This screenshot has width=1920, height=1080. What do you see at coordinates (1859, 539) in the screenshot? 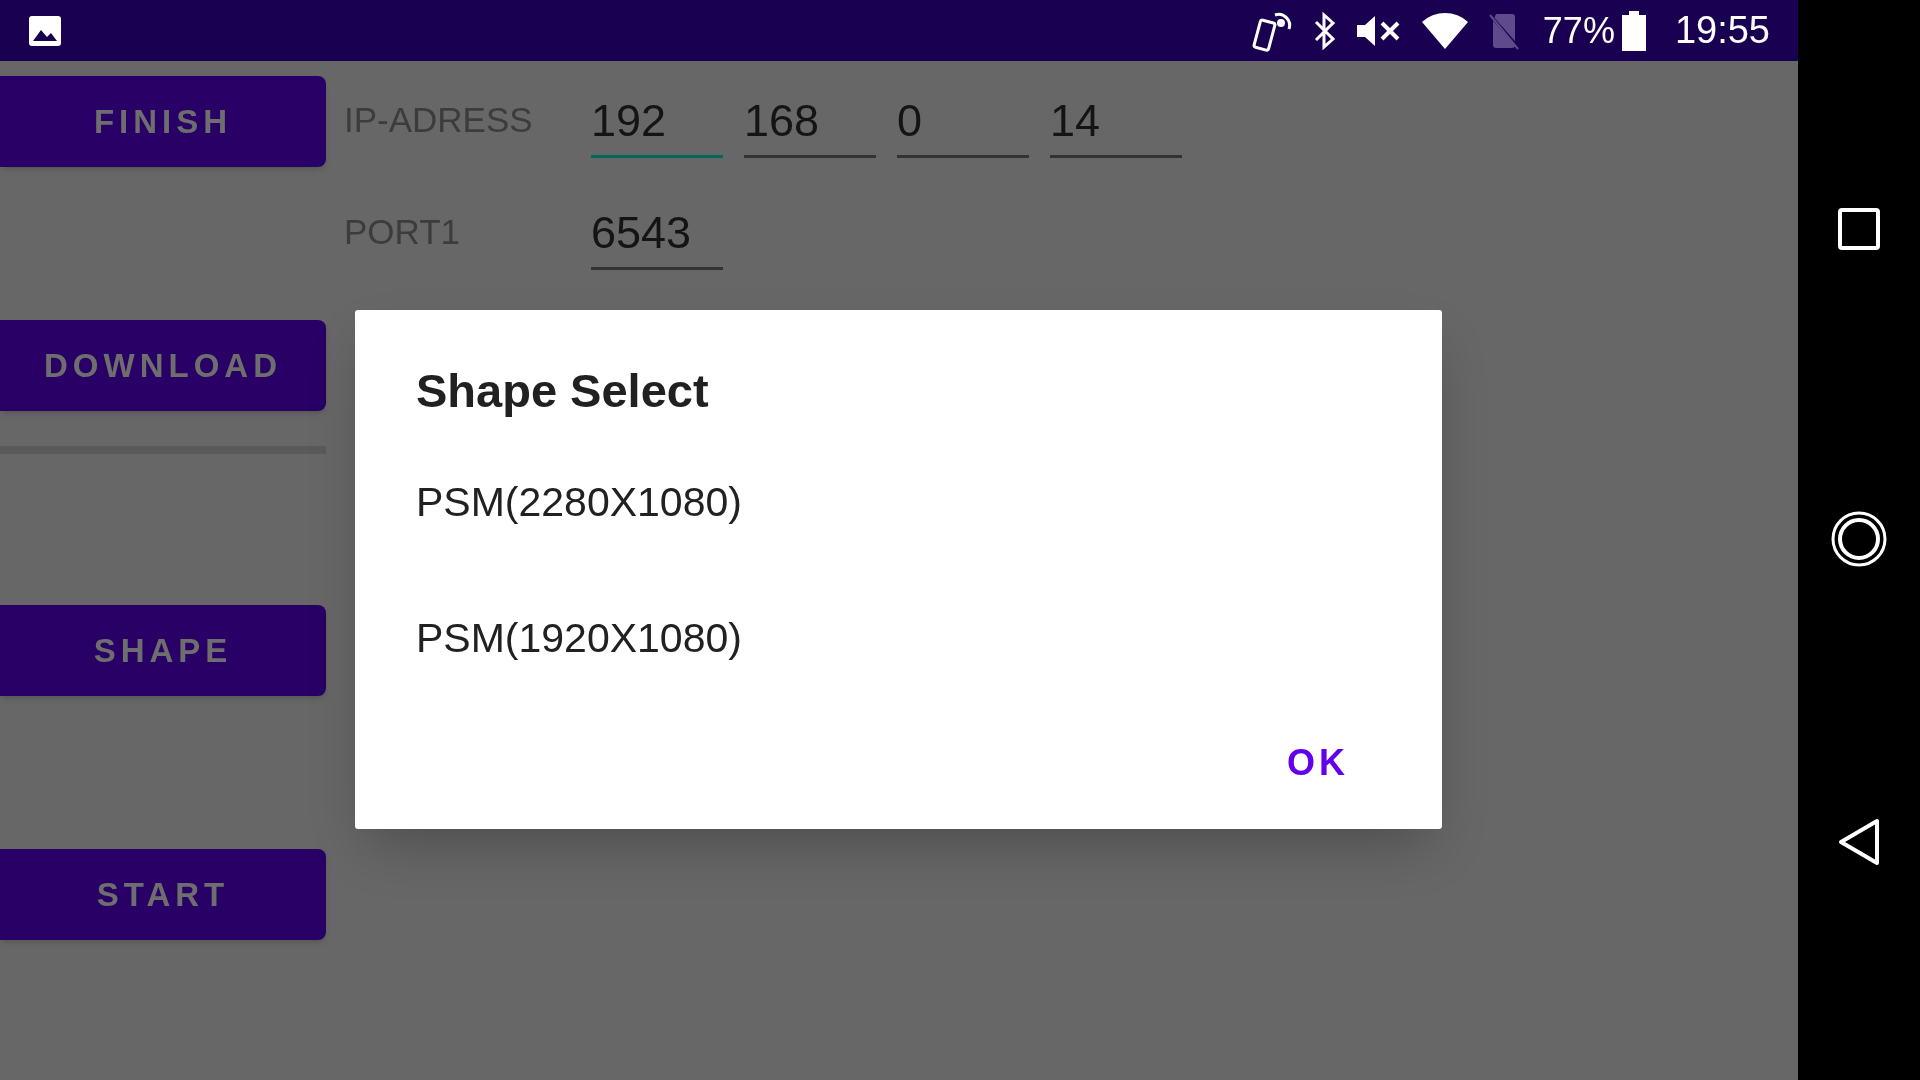
I see `home-icon` at bounding box center [1859, 539].